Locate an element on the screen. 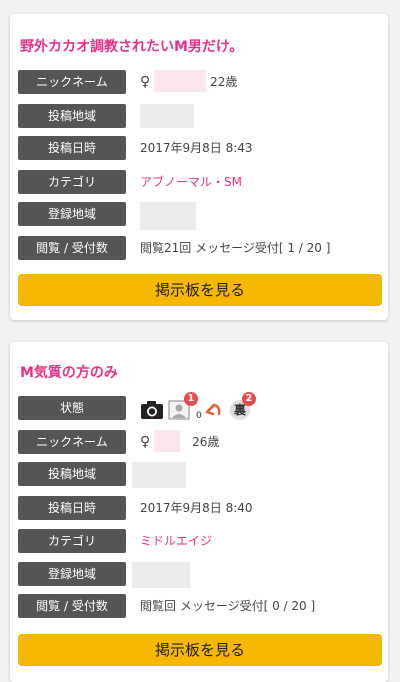  category-link: ミドルエイジ is located at coordinates (176, 541).